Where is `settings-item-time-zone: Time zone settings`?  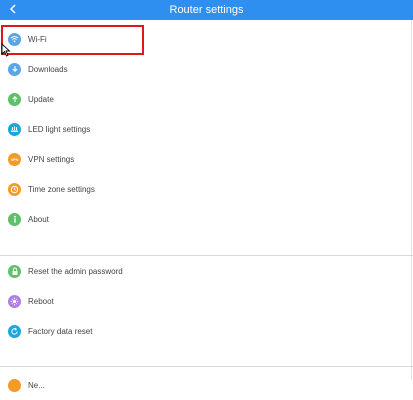 settings-item-time-zone: Time zone settings is located at coordinates (206, 189).